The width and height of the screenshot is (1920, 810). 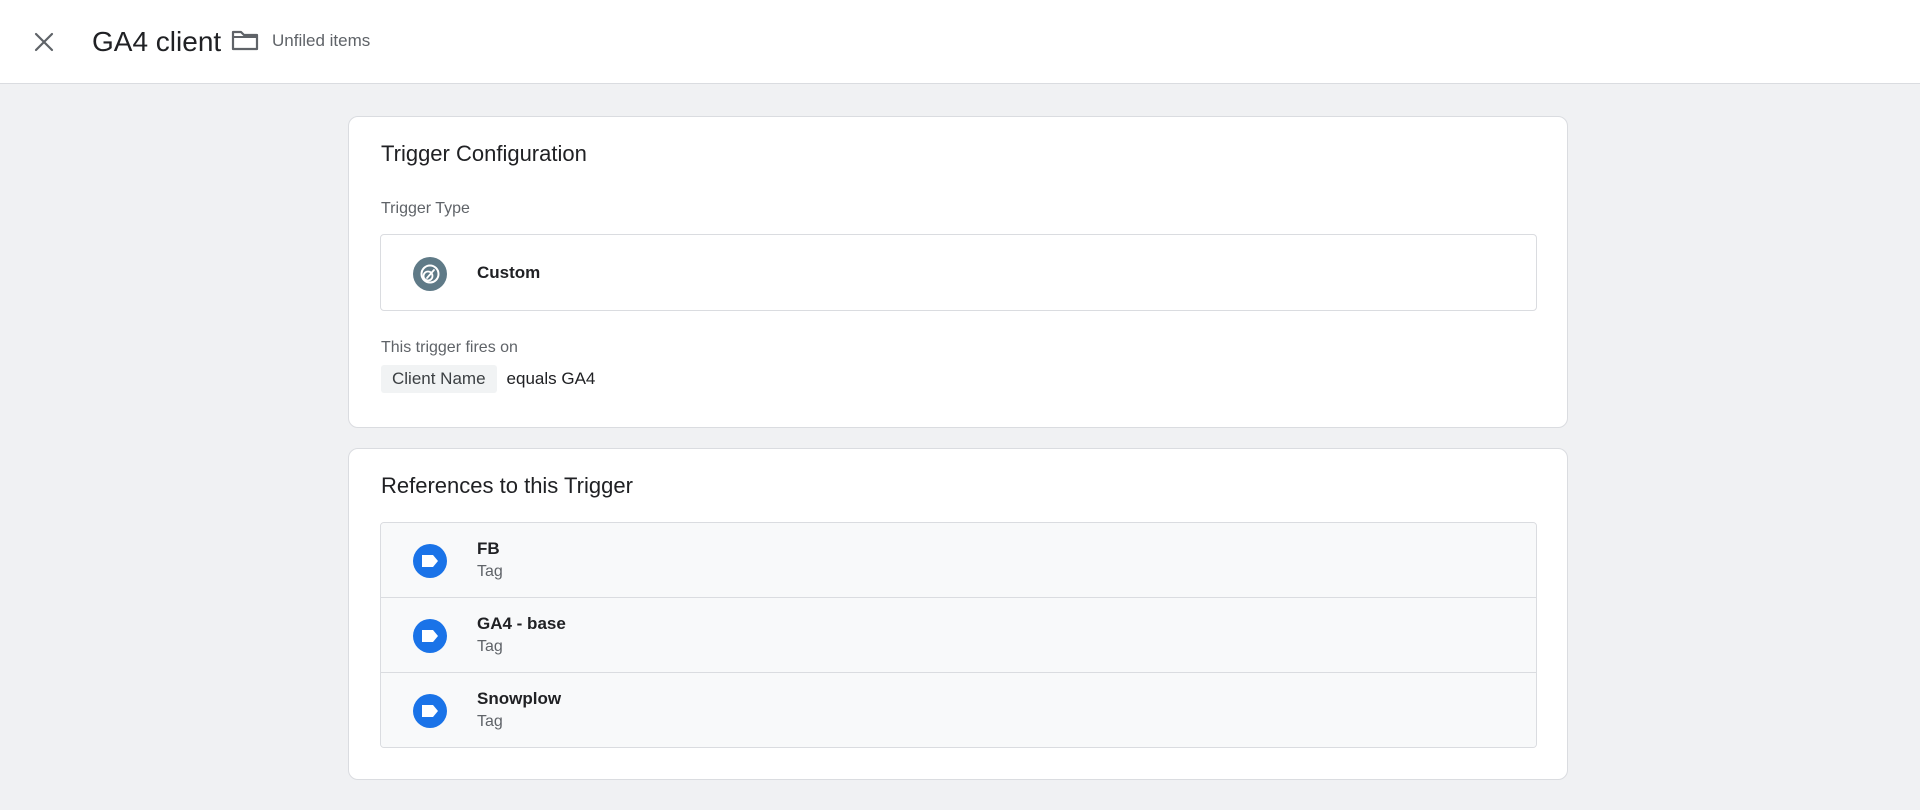 What do you see at coordinates (509, 272) in the screenshot?
I see `trigger-type-name: Custom` at bounding box center [509, 272].